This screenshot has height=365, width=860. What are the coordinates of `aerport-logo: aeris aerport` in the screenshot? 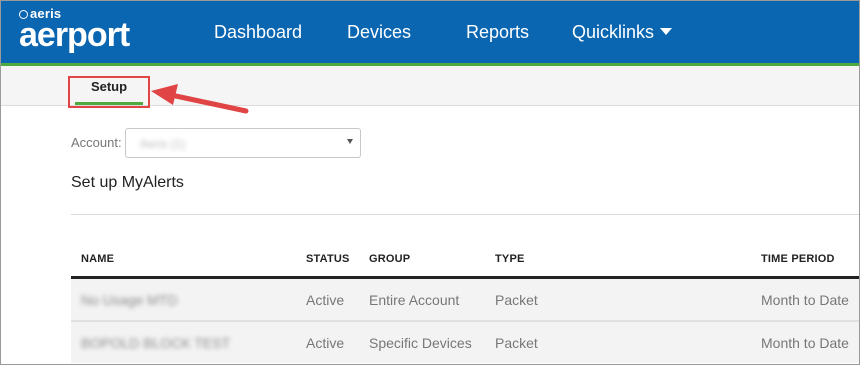 It's located at (74, 30).